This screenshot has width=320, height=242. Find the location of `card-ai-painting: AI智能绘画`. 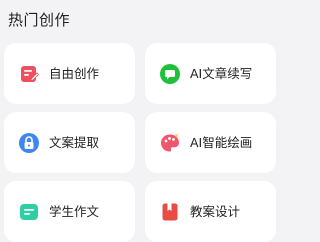

card-ai-painting: AI智能绘画 is located at coordinates (210, 142).